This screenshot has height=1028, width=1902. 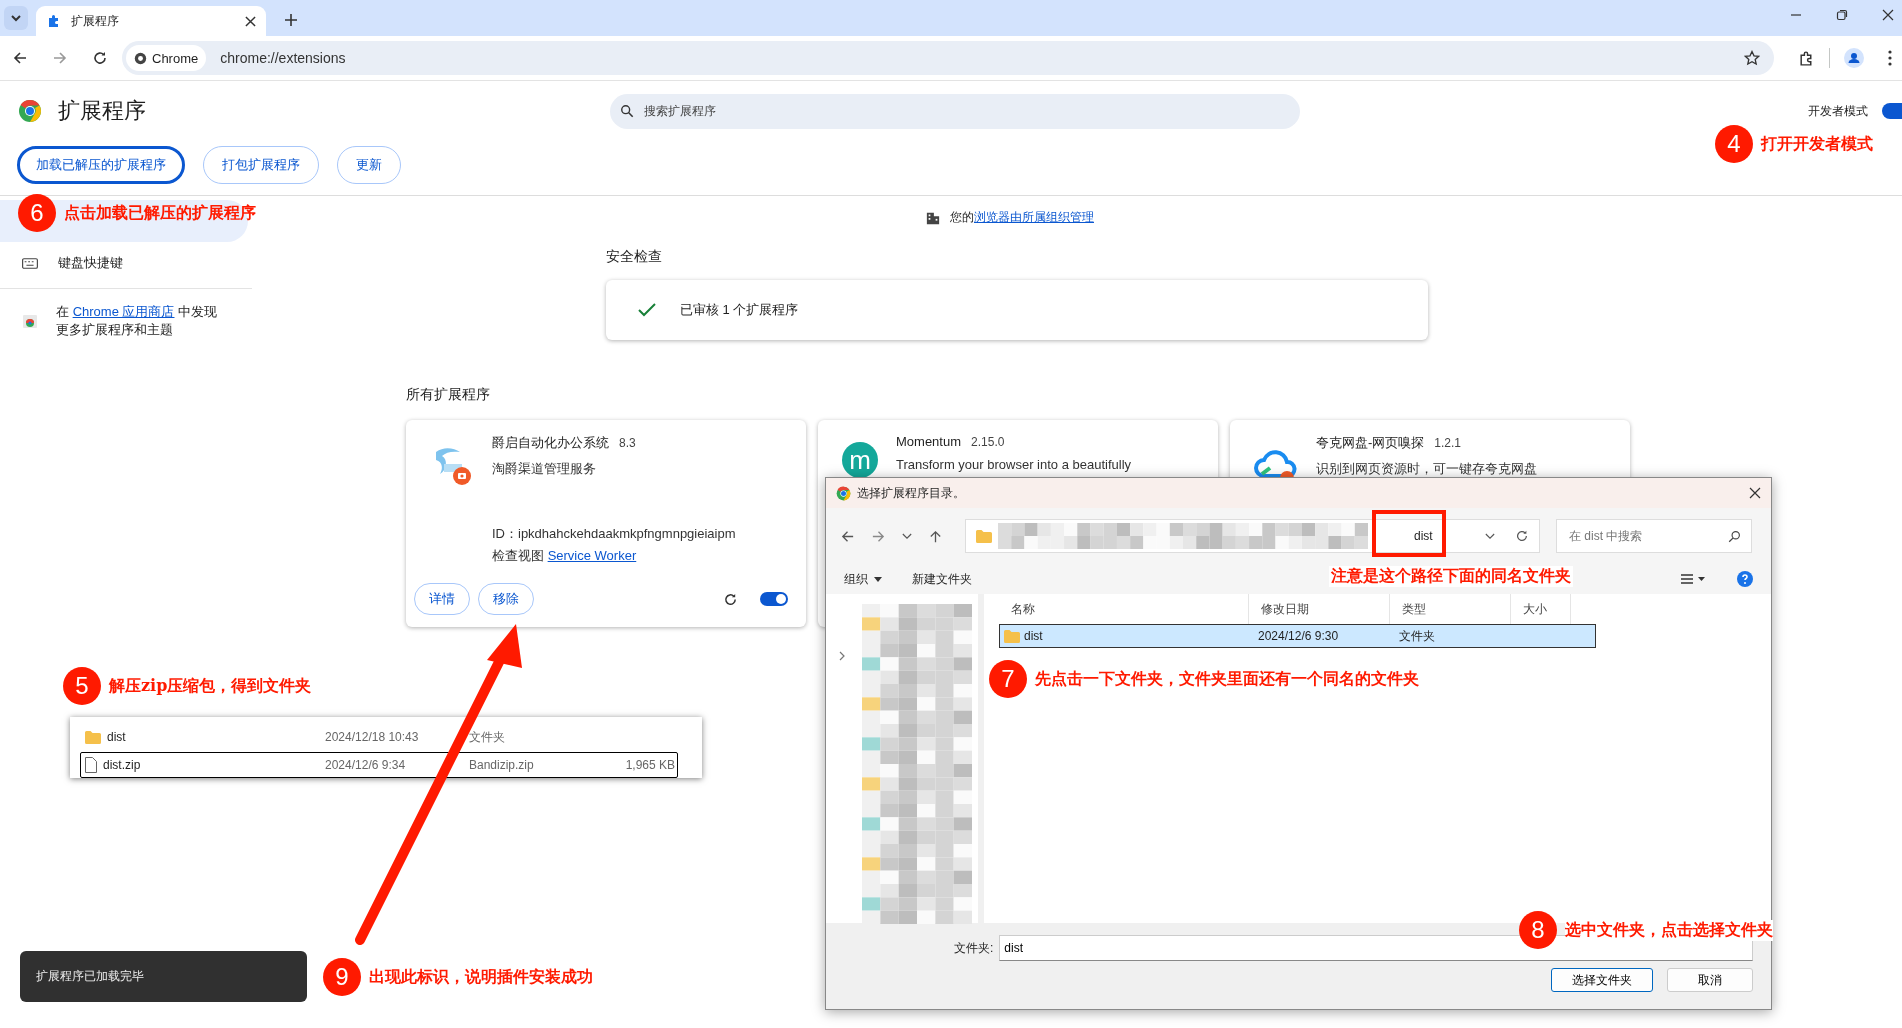 I want to click on folder-row: dist 2024/12/6 9:30 文件夹, so click(x=1297, y=636).